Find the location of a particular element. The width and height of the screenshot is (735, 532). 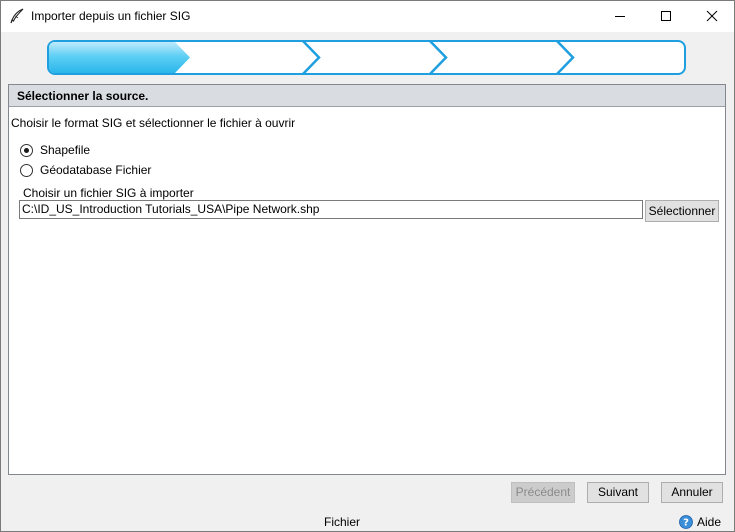

status-text: Fichier is located at coordinates (342, 522).